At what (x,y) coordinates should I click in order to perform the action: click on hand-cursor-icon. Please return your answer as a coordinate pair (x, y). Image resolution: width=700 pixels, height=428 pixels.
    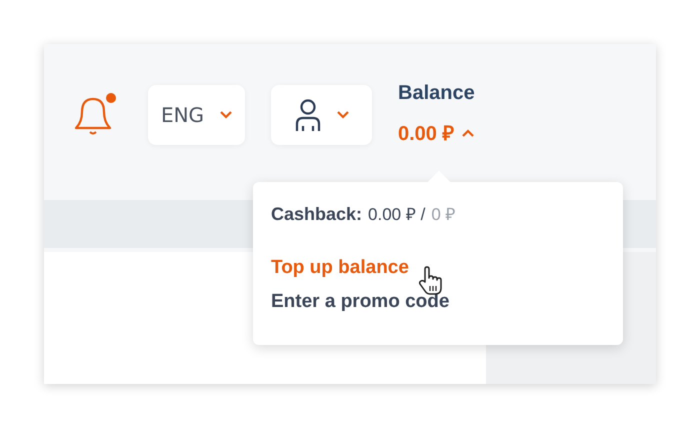
    Looking at the image, I should click on (431, 281).